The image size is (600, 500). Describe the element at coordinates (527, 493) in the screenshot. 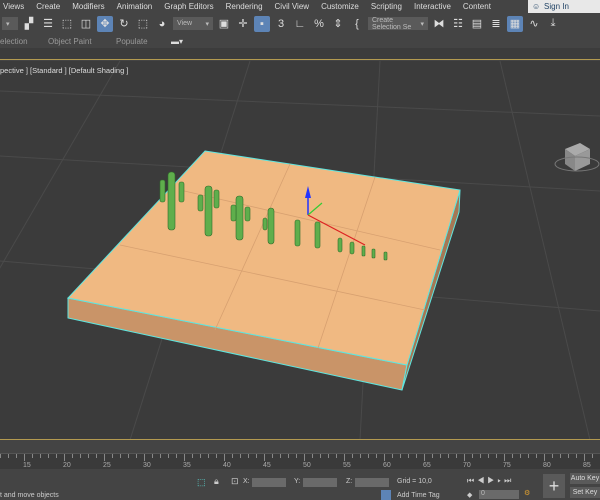

I see `time-config-icon: ⚙` at that location.